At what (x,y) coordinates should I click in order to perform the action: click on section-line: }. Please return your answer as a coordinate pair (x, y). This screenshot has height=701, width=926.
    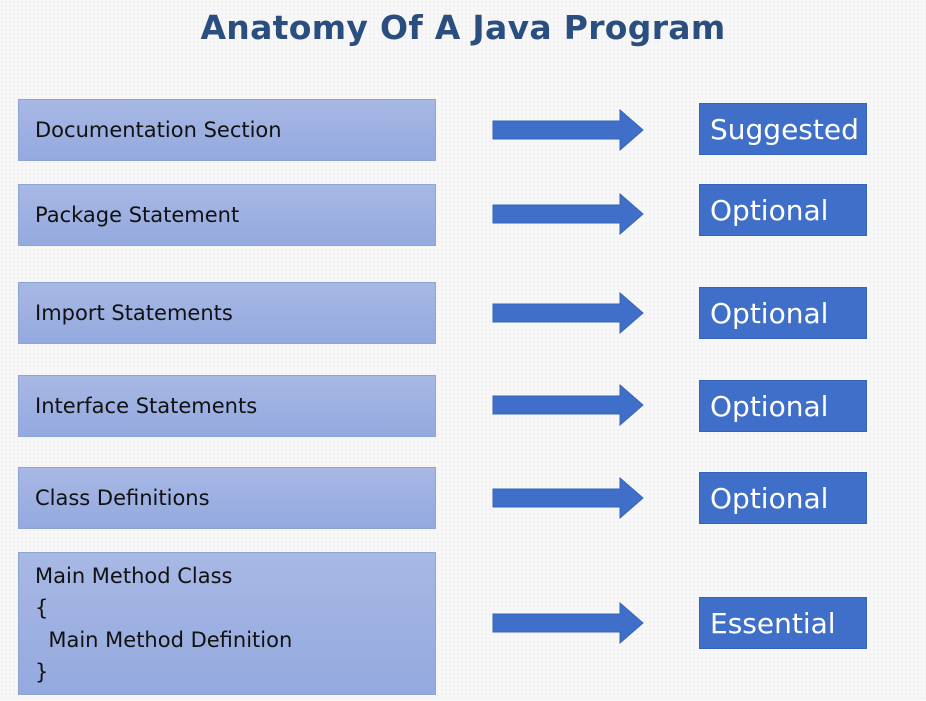
    Looking at the image, I should click on (42, 671).